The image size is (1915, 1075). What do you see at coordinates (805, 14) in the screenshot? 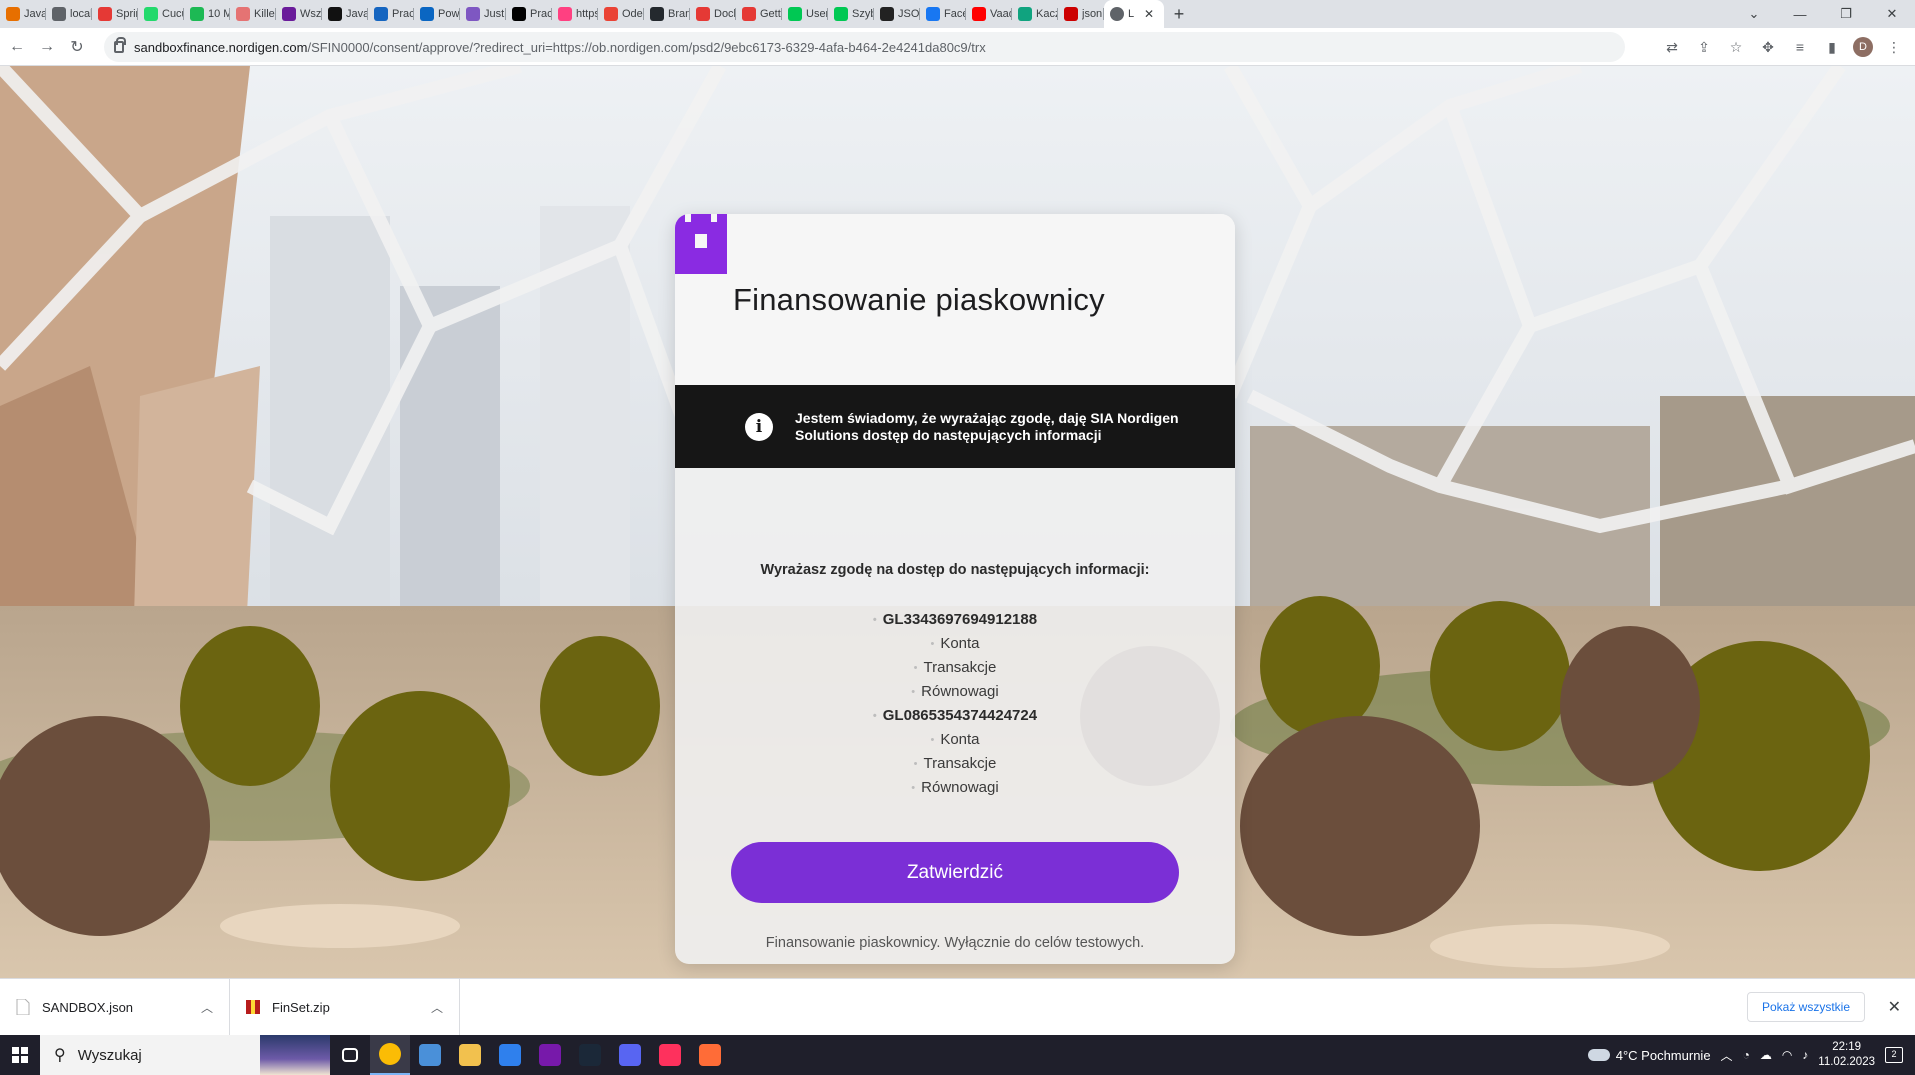
I see `browser-tab: User` at bounding box center [805, 14].